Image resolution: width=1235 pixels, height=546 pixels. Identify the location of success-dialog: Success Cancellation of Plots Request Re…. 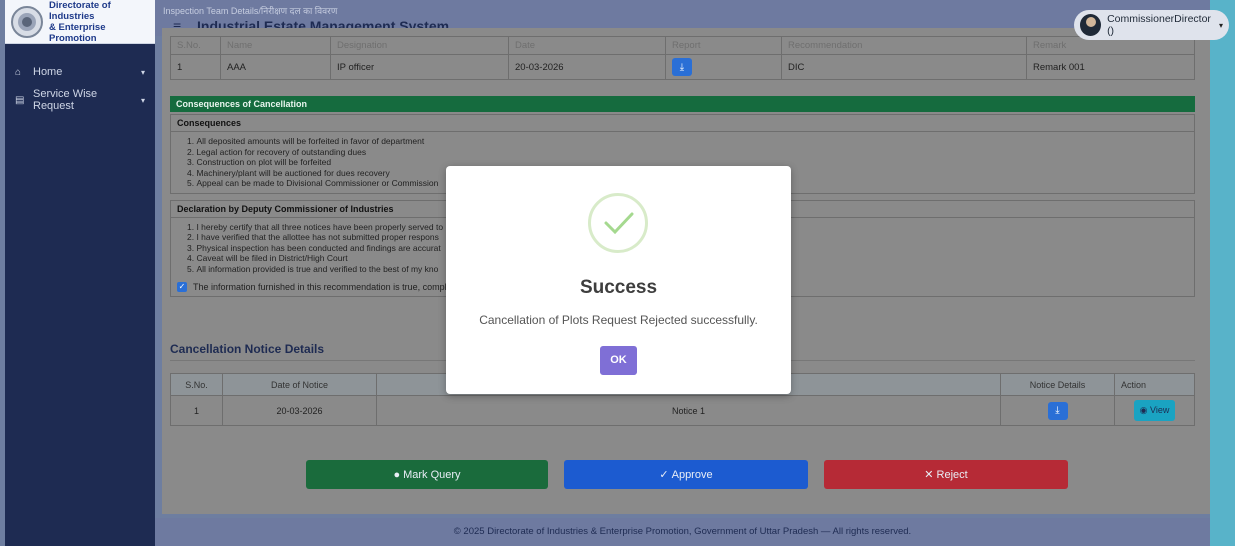
(618, 280).